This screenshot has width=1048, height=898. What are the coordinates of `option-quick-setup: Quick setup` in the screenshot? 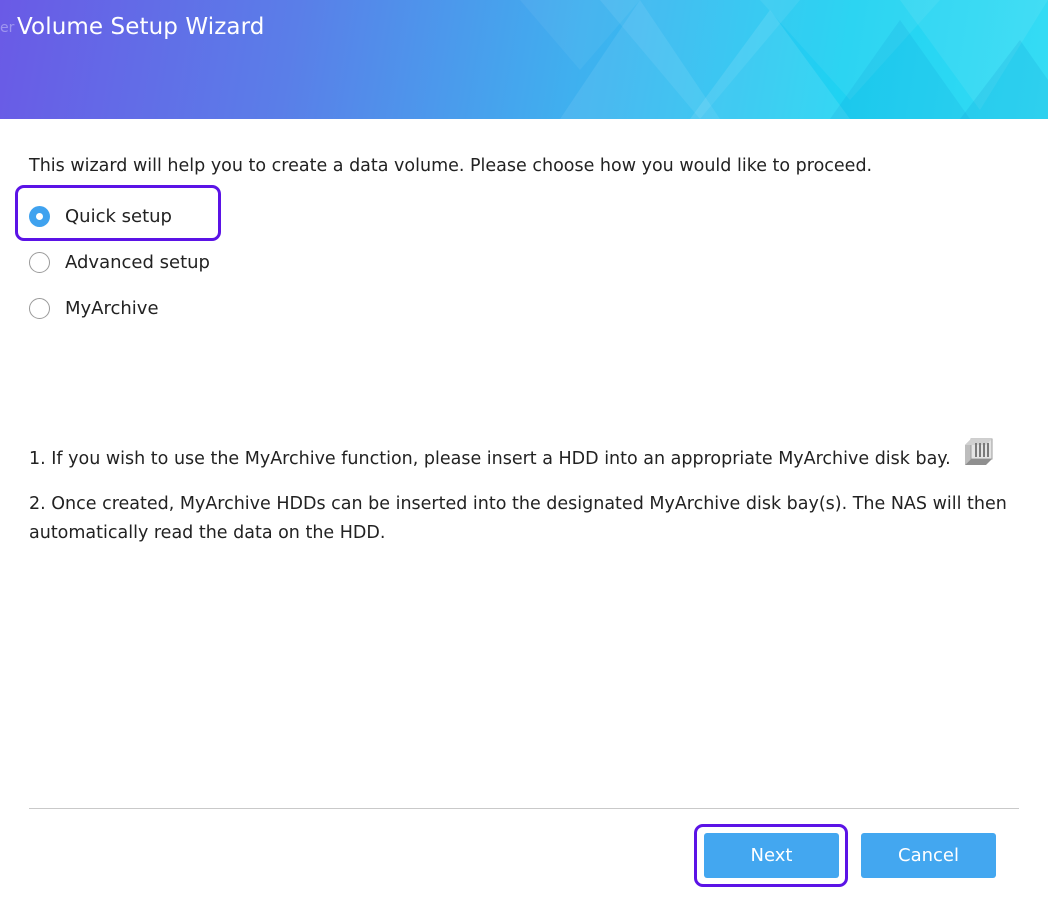 It's located at (119, 216).